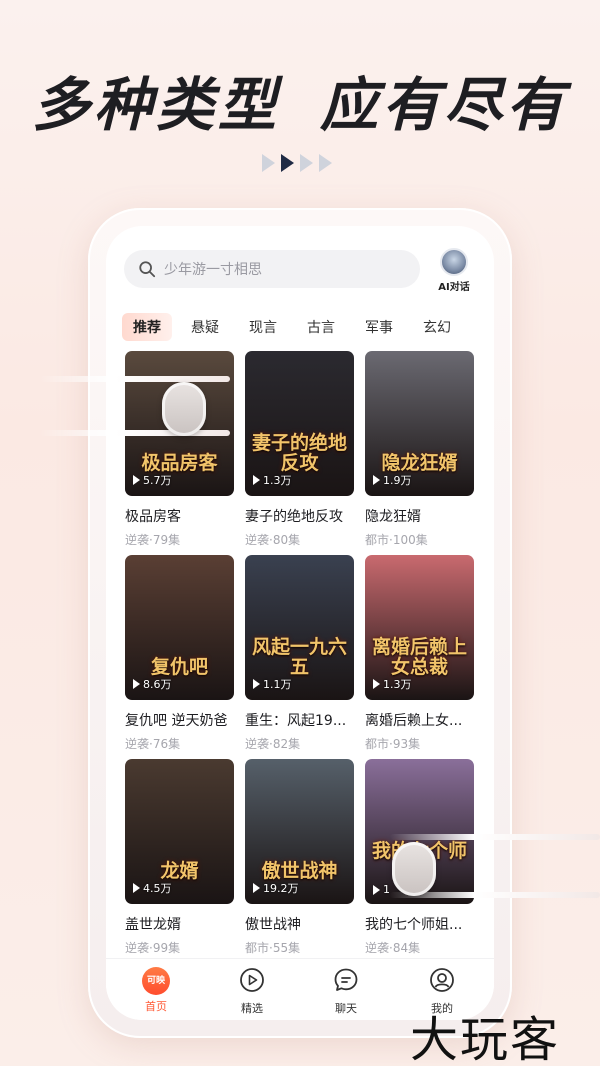 The image size is (600, 1066). Describe the element at coordinates (157, 684) in the screenshot. I see `view-count-text: 8.6万` at that location.